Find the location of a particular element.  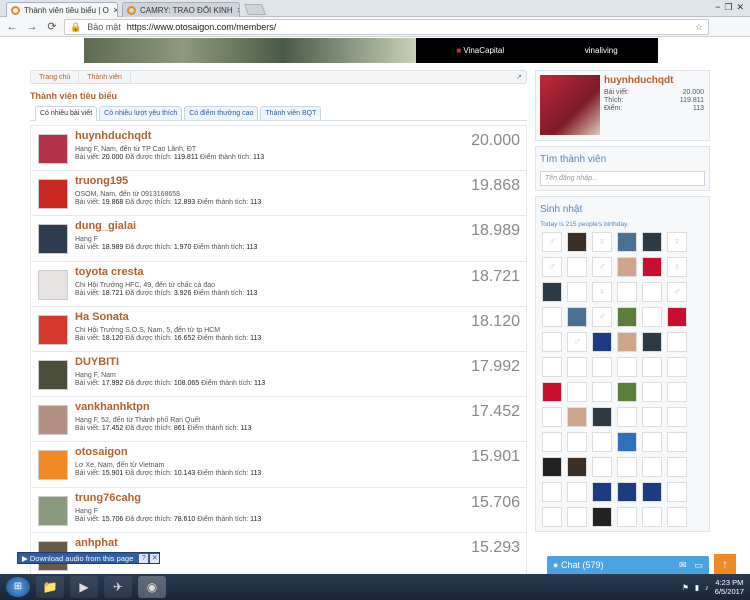

close-icon: ✕ is located at coordinates (155, 558).